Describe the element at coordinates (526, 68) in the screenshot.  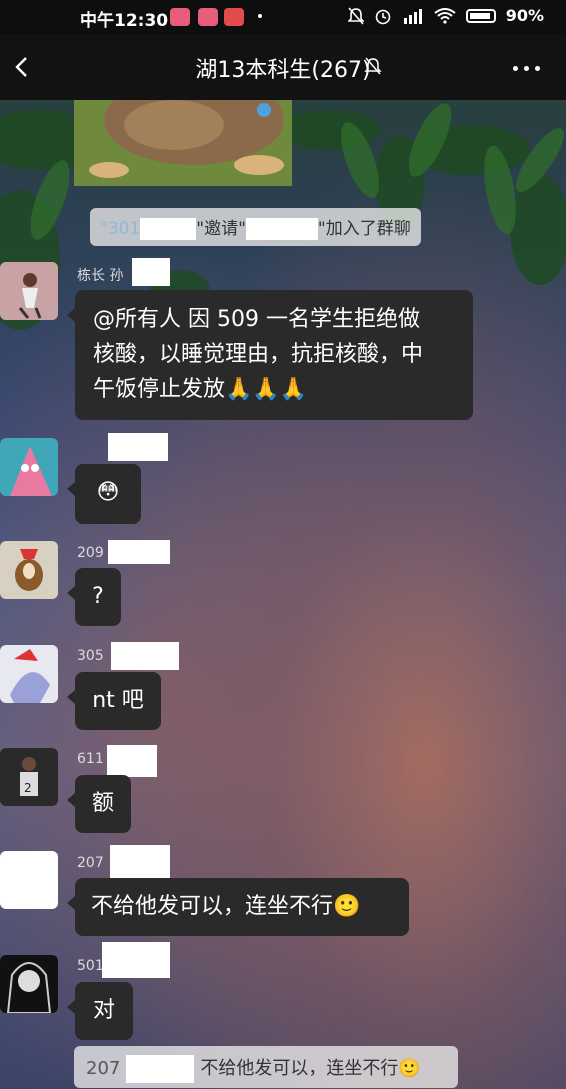
I see `more-dots-icon` at that location.